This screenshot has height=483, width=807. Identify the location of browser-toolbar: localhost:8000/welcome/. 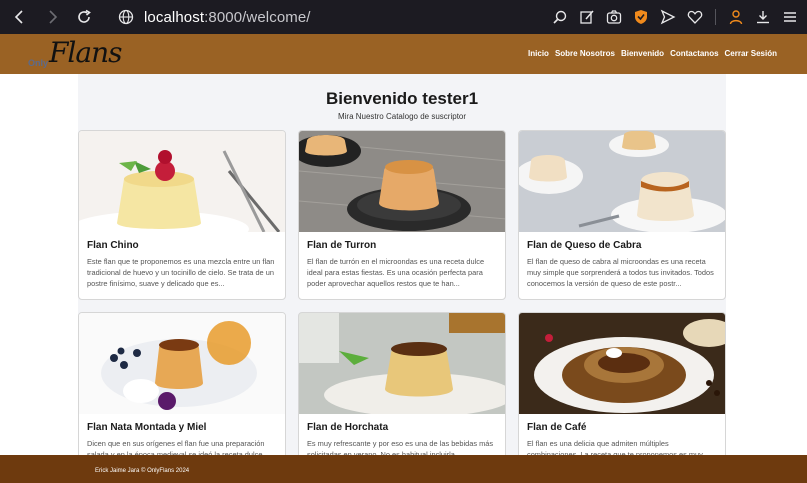
(403, 17).